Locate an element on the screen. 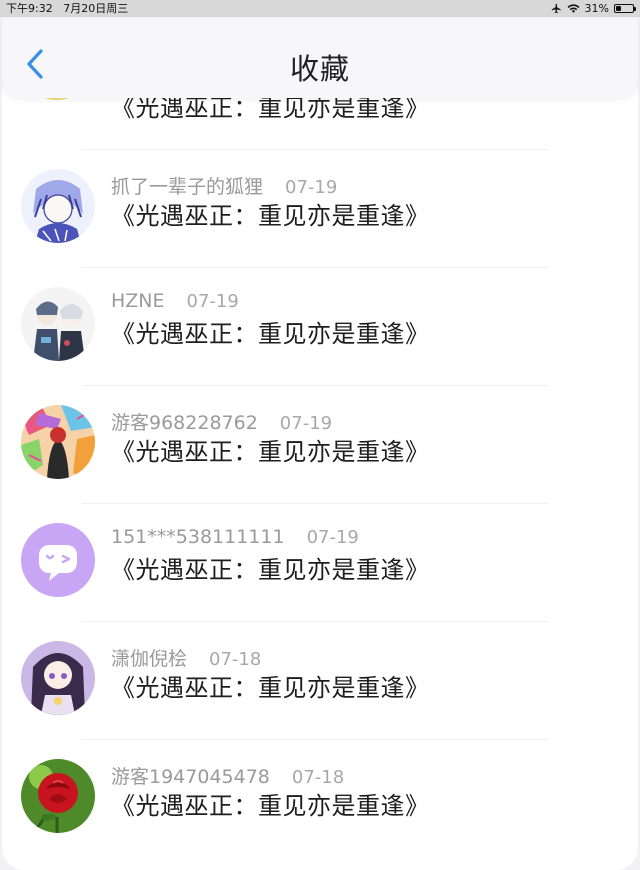  battery-percent: 31% is located at coordinates (596, 8).